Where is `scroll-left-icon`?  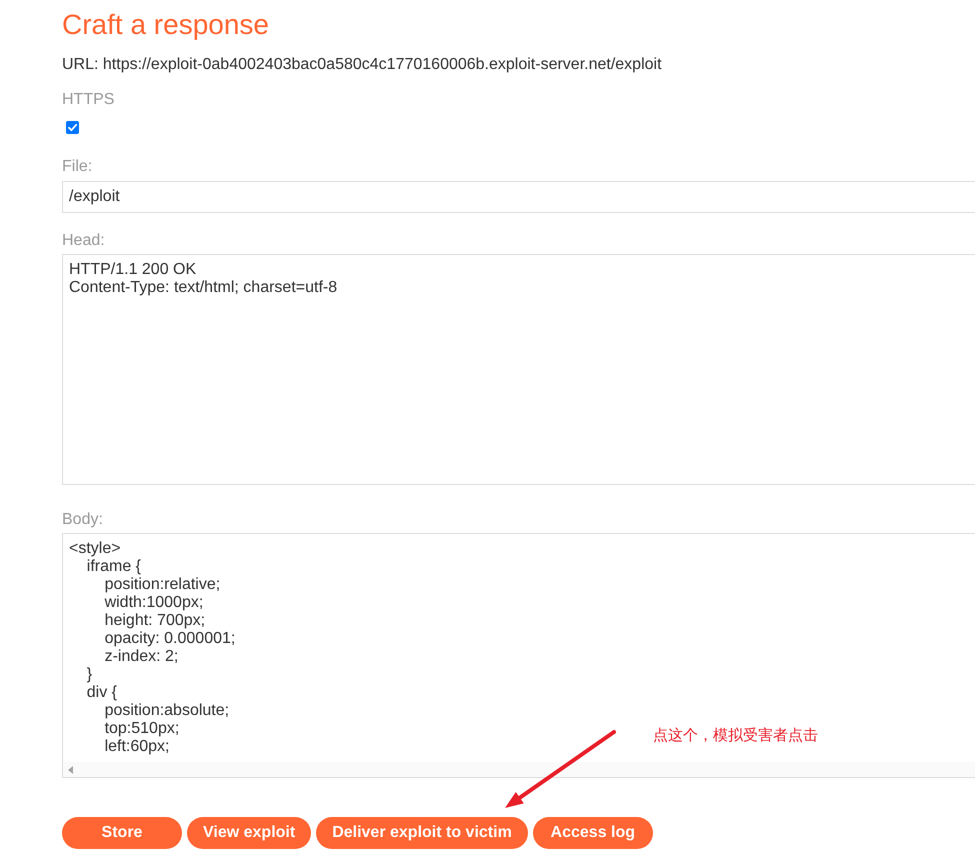 scroll-left-icon is located at coordinates (70, 770).